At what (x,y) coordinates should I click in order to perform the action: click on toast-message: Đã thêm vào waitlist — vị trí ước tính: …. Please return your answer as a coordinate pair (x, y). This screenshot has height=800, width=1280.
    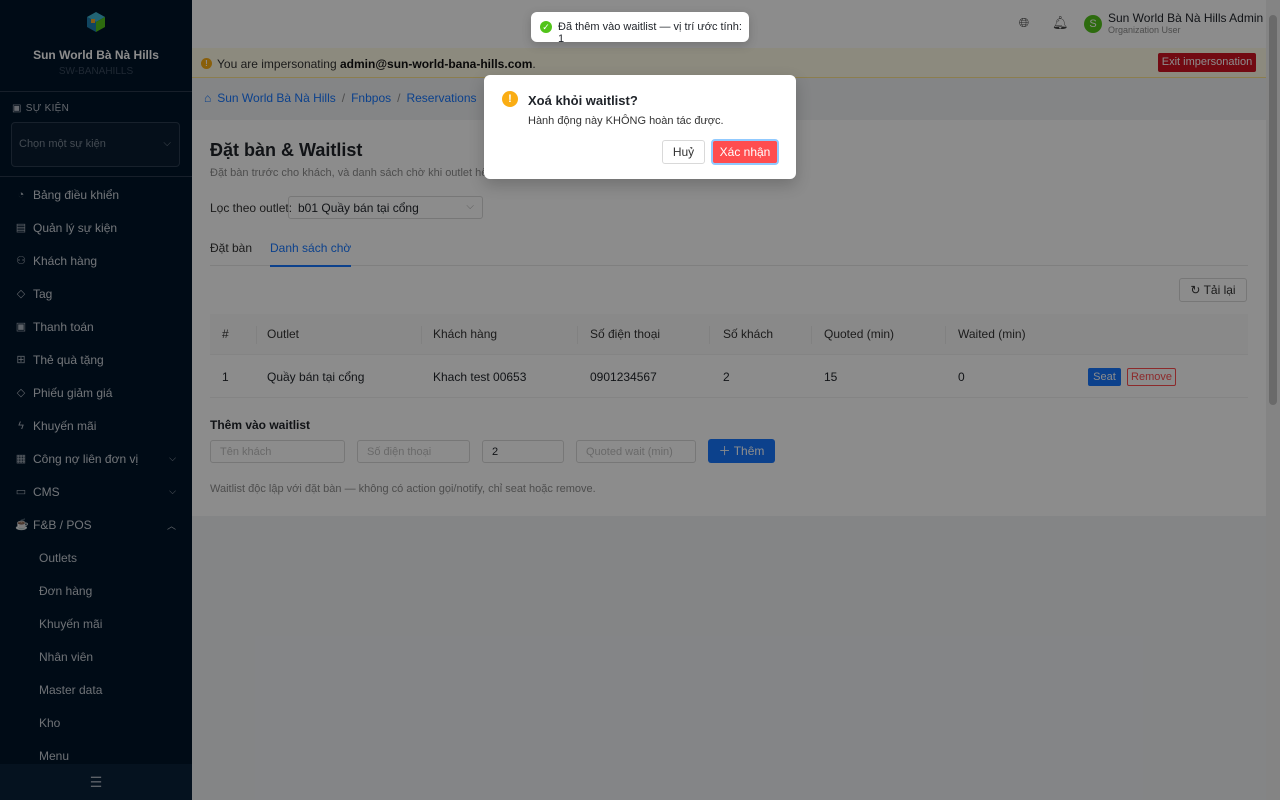
    Looking at the image, I should click on (650, 33).